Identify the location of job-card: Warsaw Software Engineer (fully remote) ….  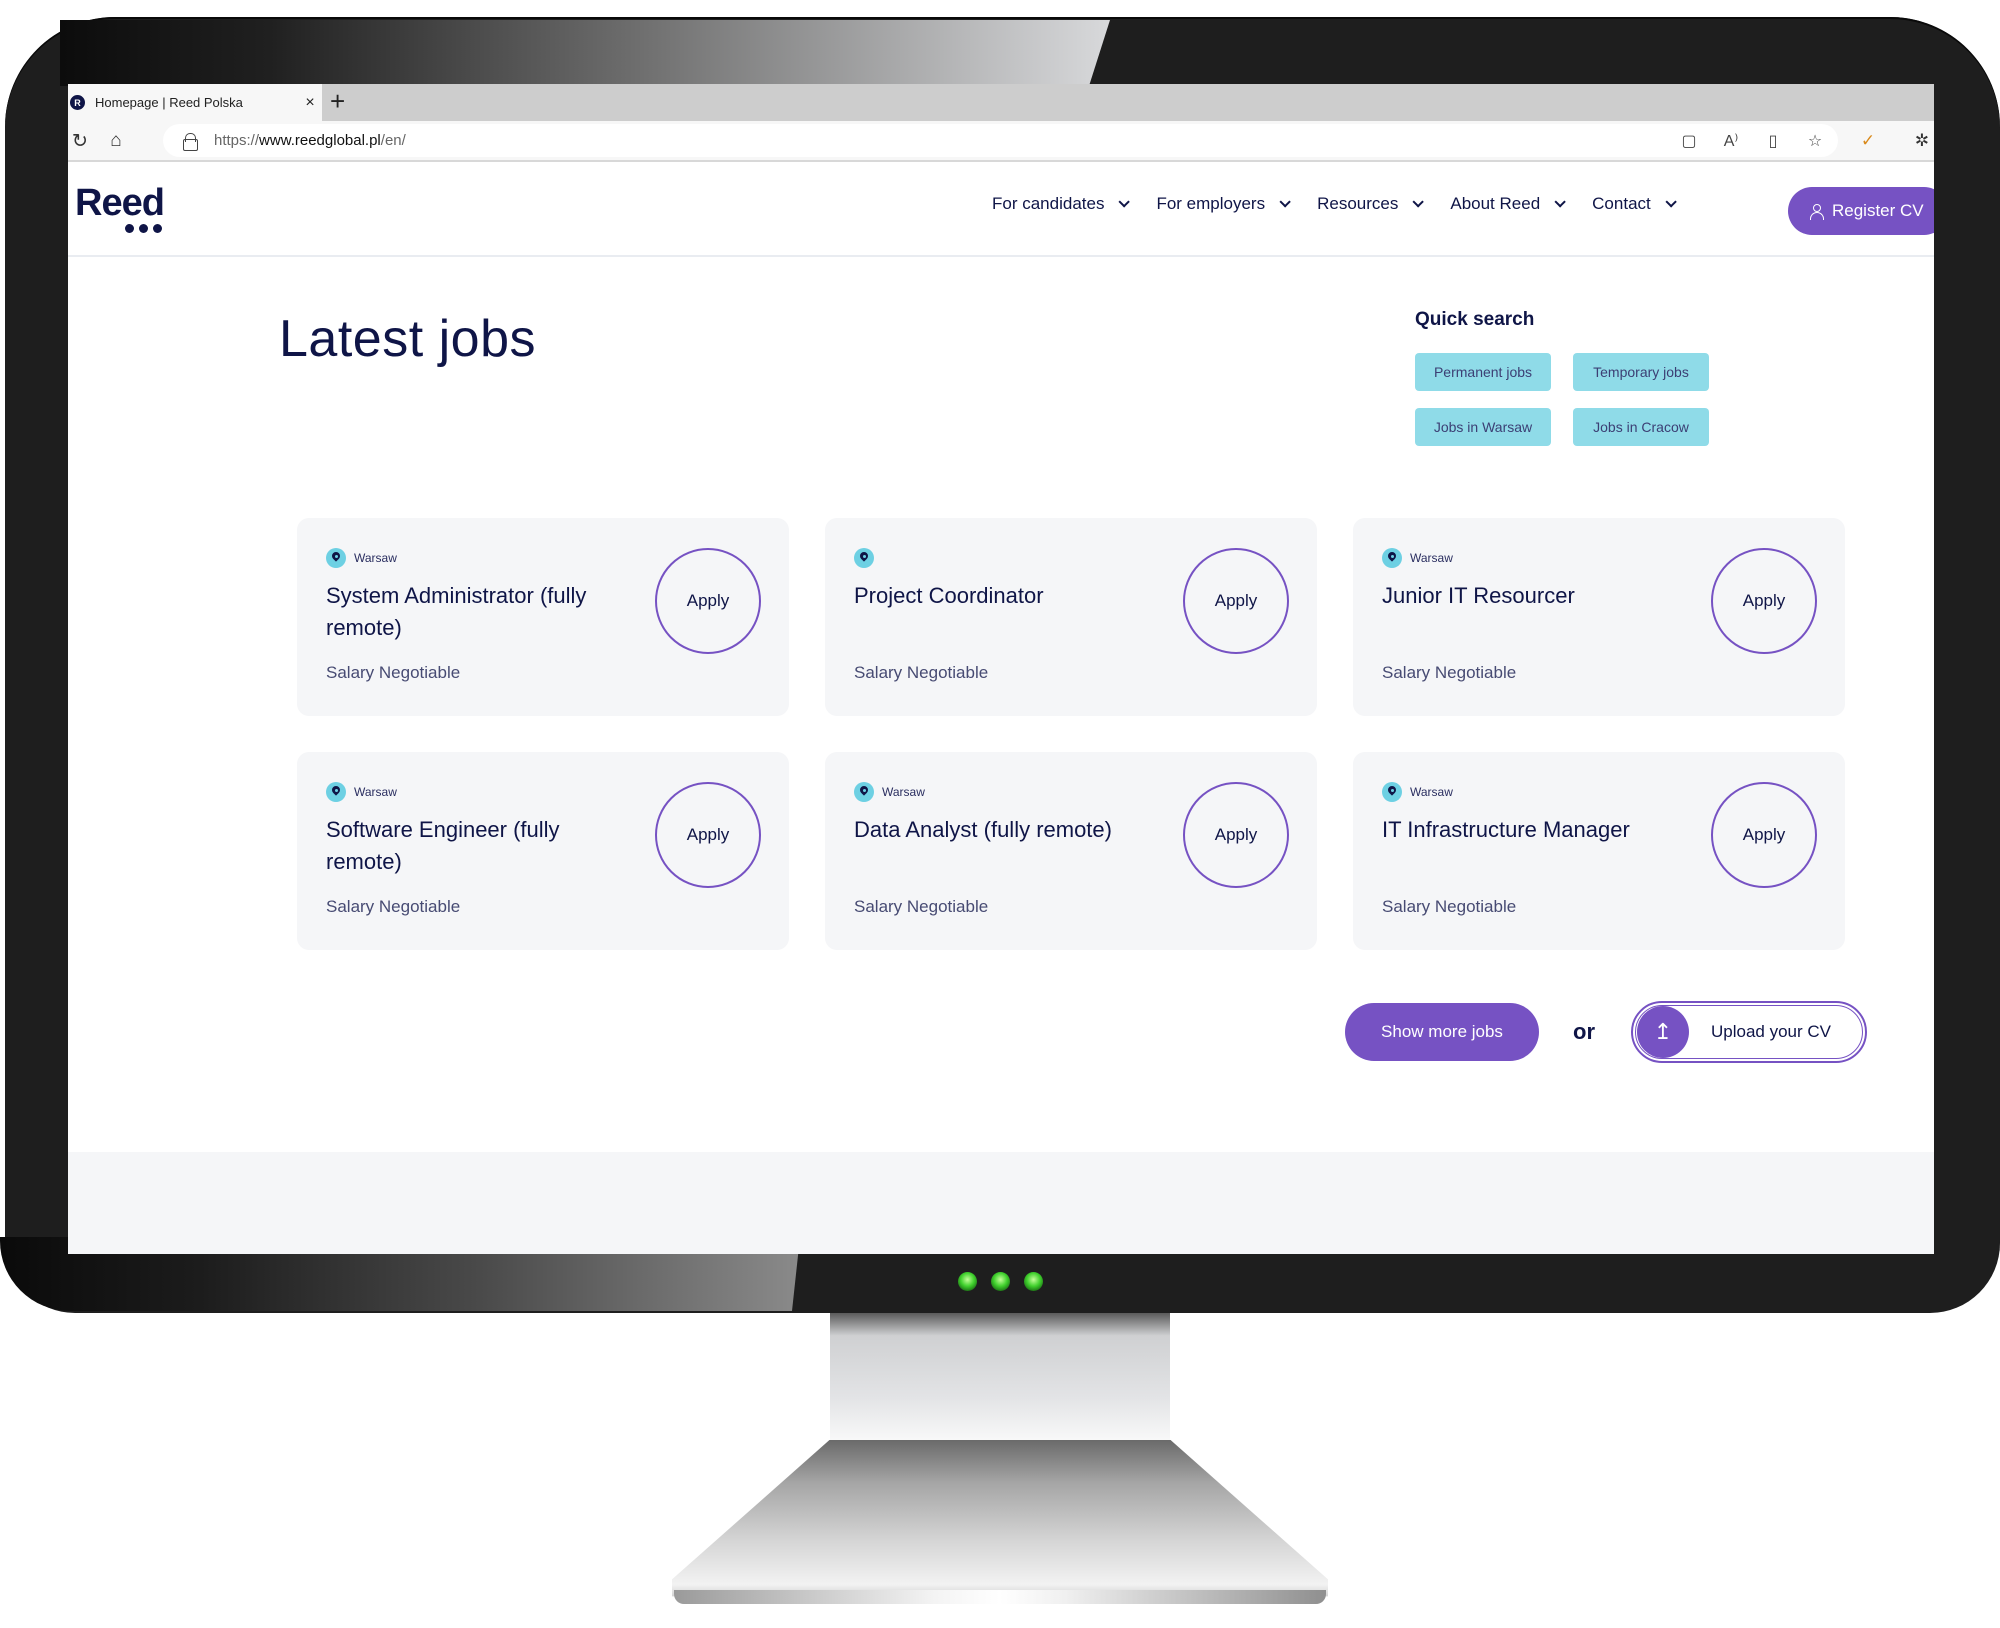
(543, 851).